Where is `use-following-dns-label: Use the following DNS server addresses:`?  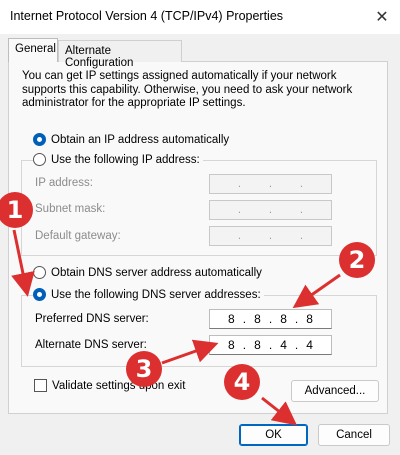
use-following-dns-label: Use the following DNS server addresses: is located at coordinates (156, 294).